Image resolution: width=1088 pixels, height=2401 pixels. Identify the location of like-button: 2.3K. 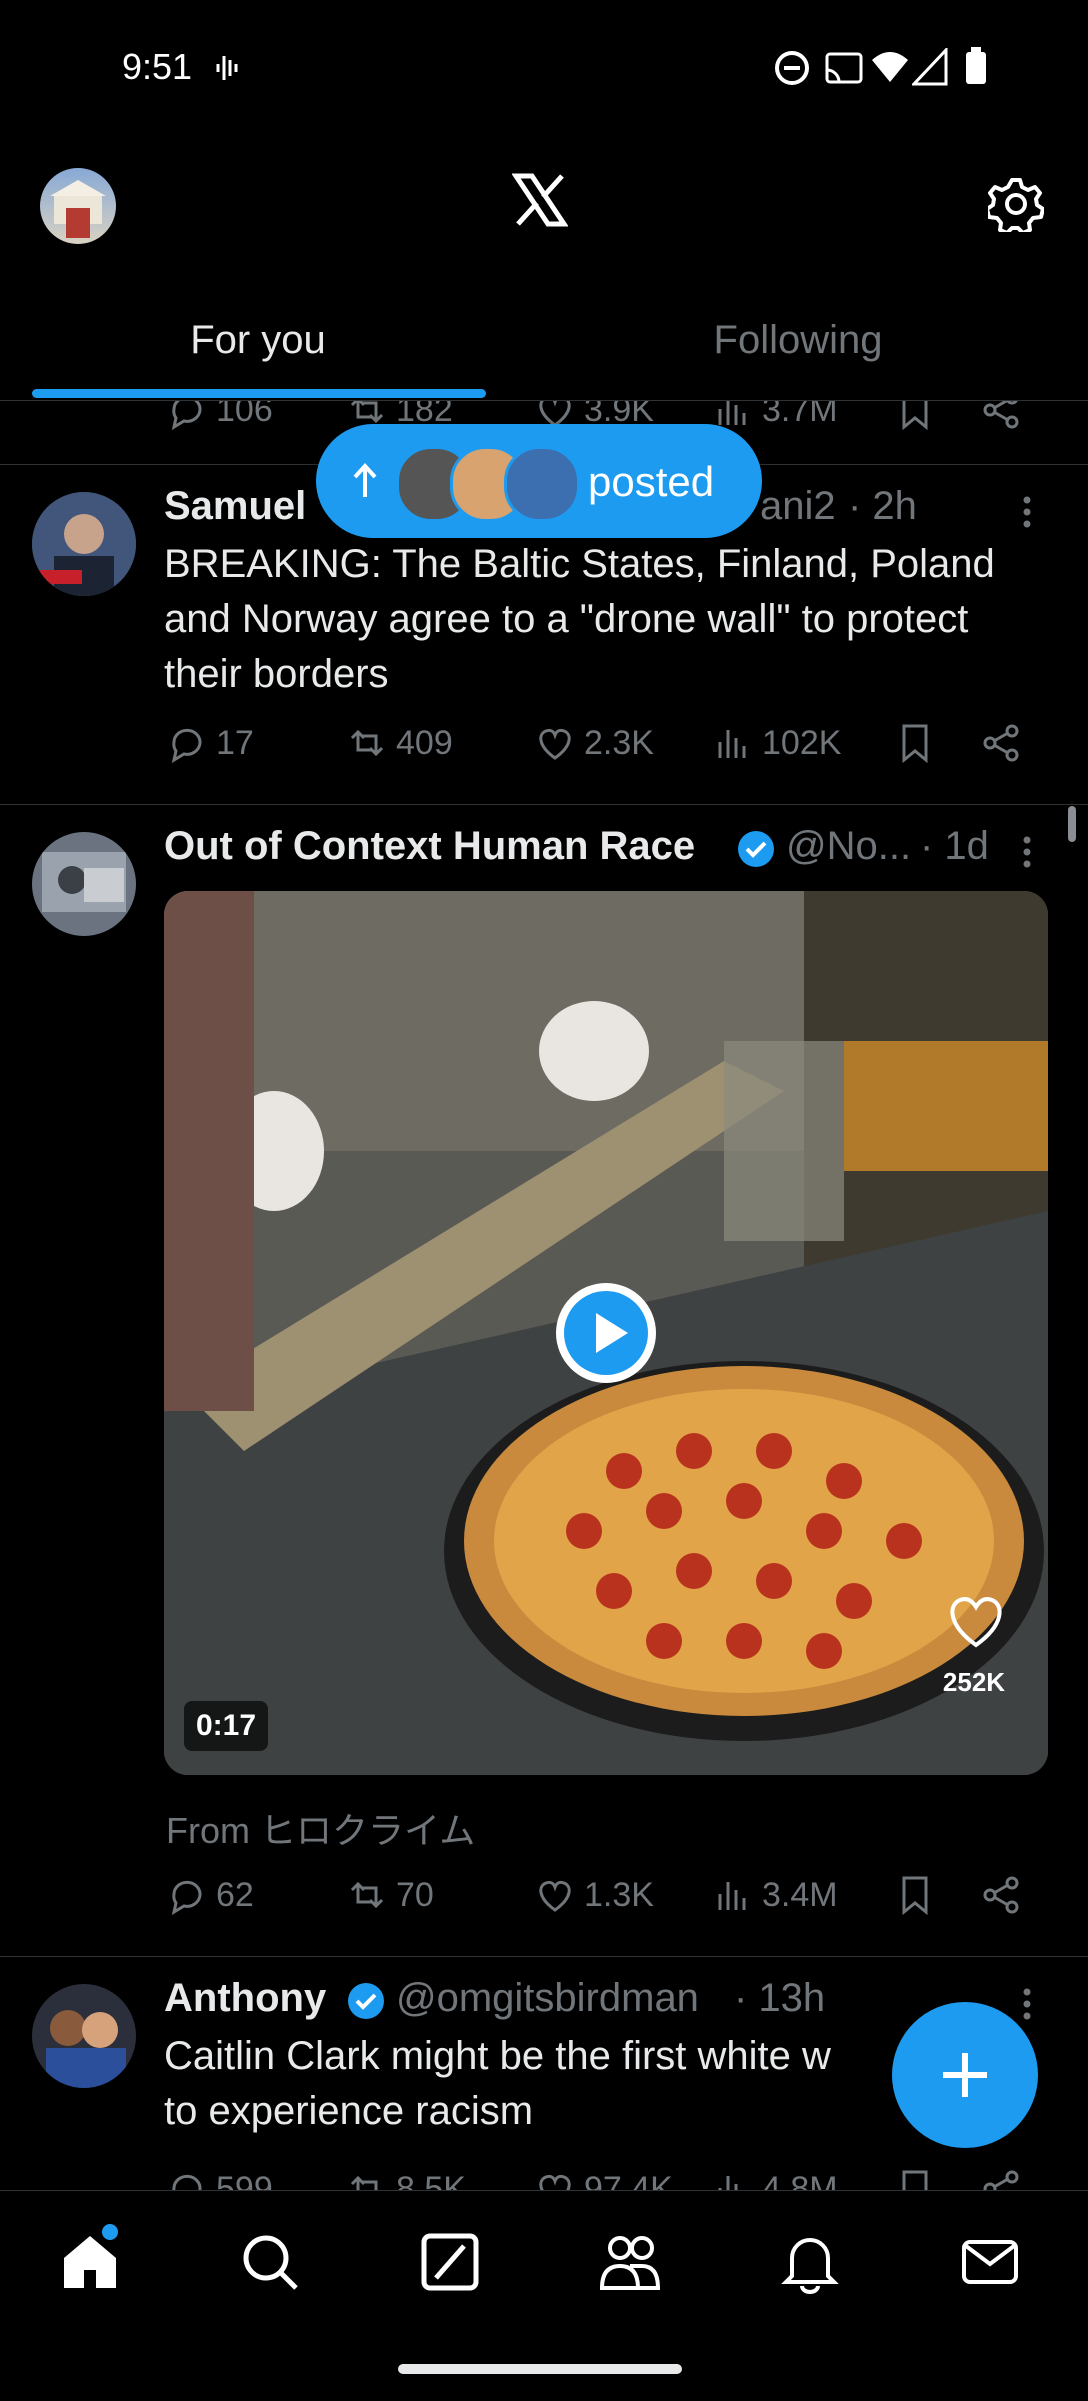
(594, 743).